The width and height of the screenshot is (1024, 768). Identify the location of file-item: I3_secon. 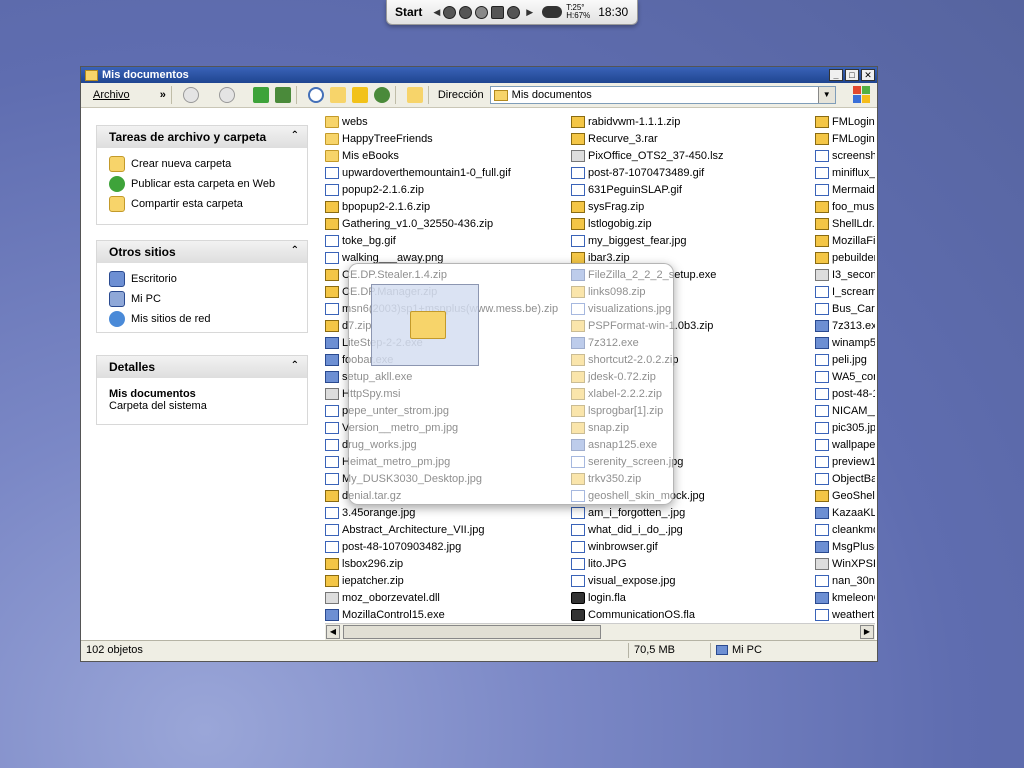
(845, 274).